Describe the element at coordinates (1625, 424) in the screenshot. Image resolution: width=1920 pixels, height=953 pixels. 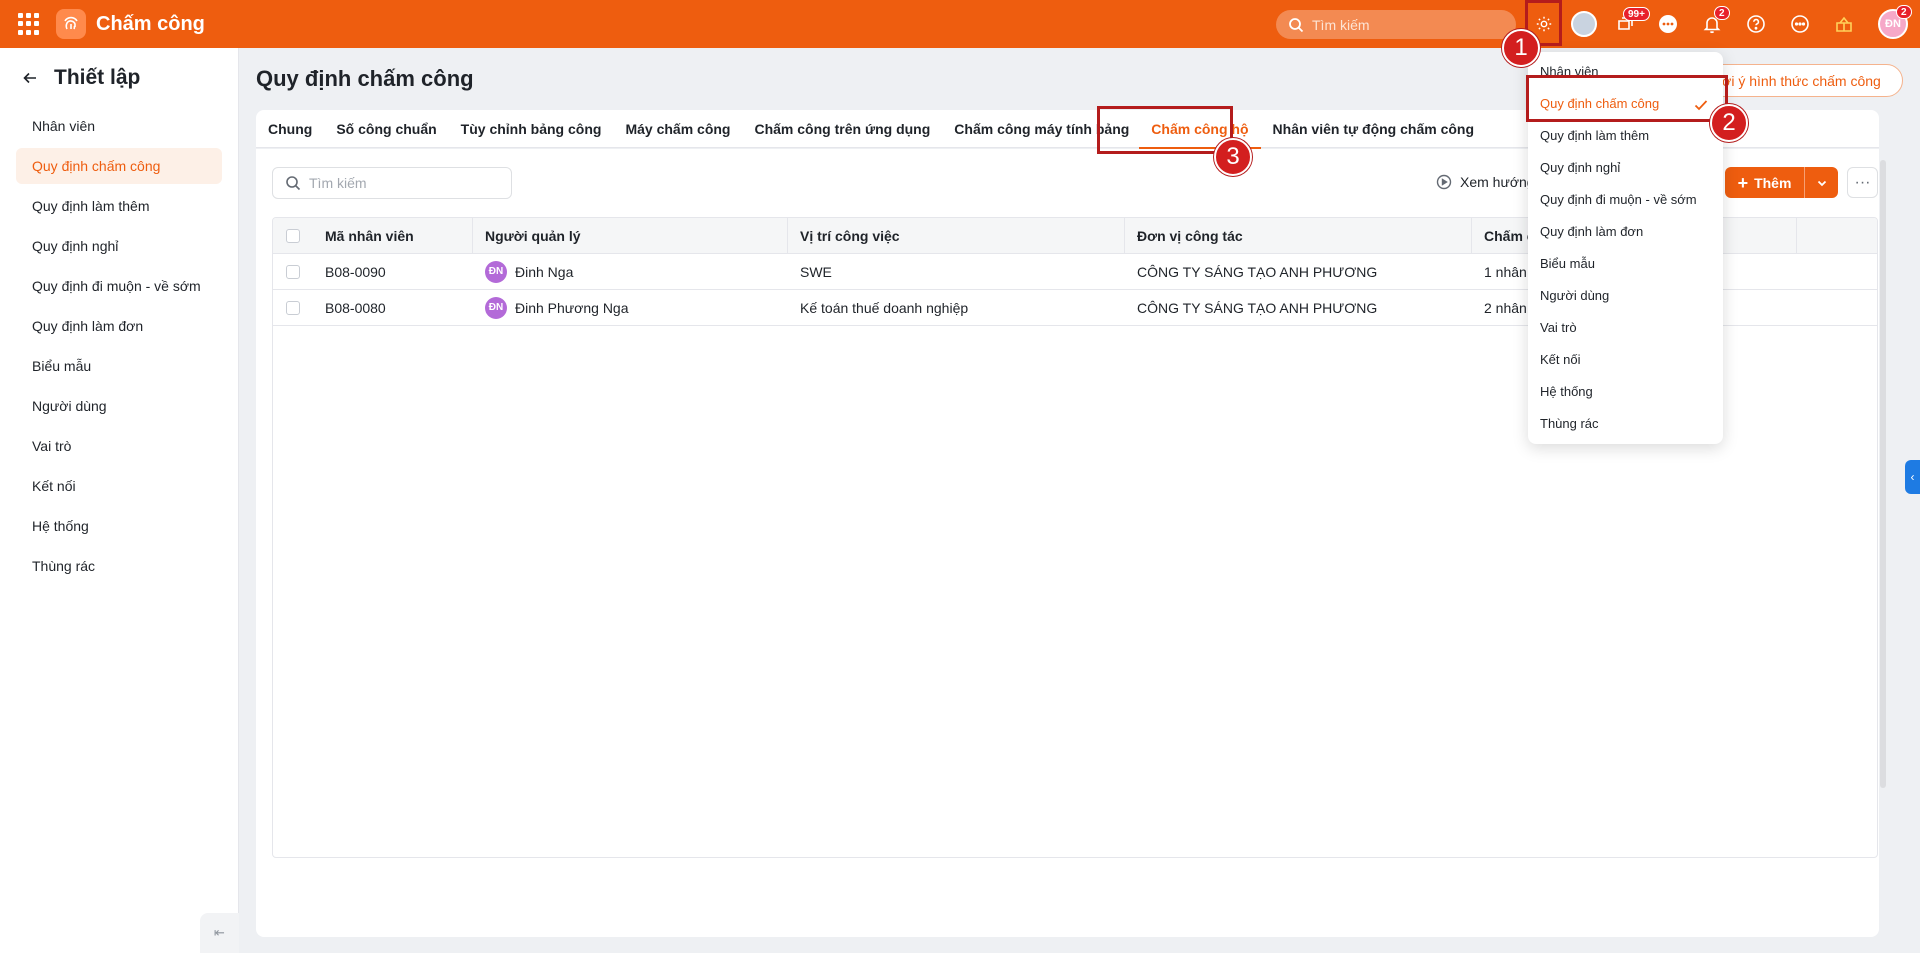
I see `menu-item-trash: Thùng rác` at that location.